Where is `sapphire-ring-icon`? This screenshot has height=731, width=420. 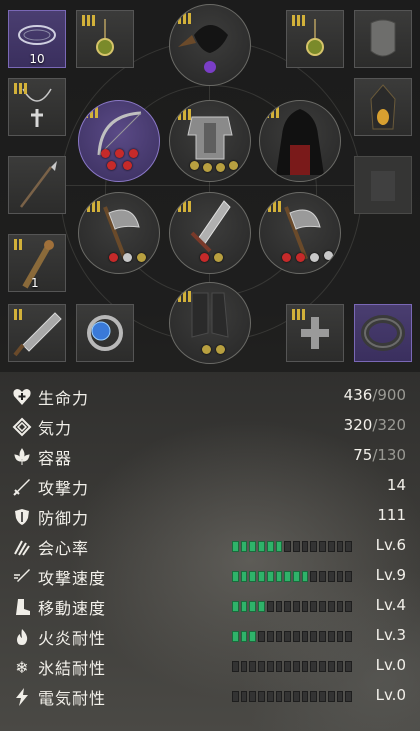
sapphire-ring-icon is located at coordinates (105, 333).